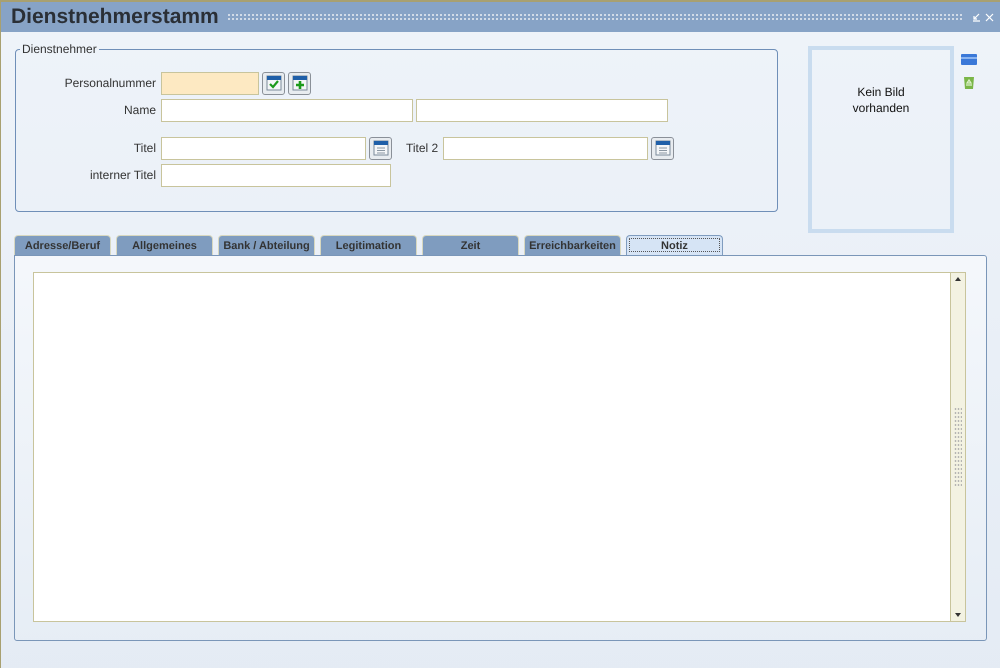  What do you see at coordinates (59, 49) in the screenshot?
I see `group-legend: Dienstnehmer` at bounding box center [59, 49].